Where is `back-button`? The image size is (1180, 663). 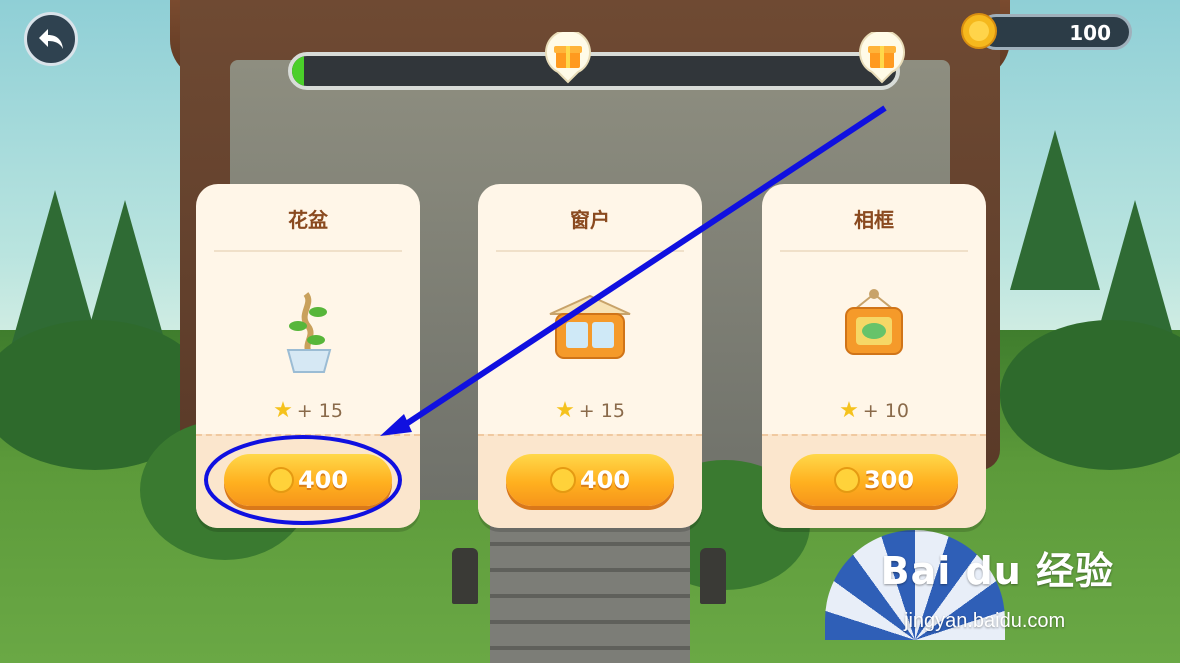
back-button is located at coordinates (51, 39).